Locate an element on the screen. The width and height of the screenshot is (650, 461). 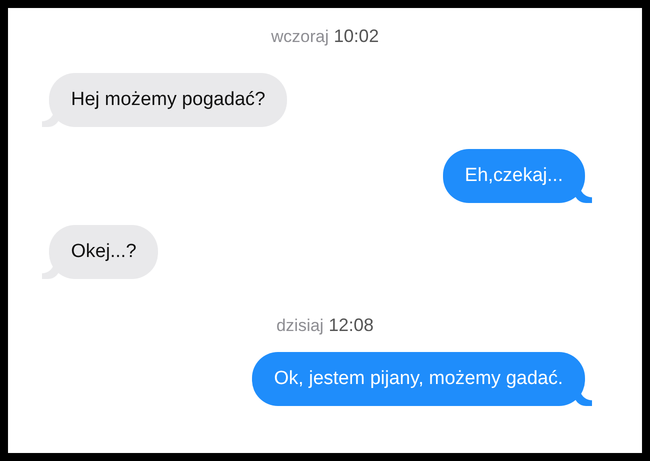
timestamp-day: wczoraj is located at coordinates (300, 37).